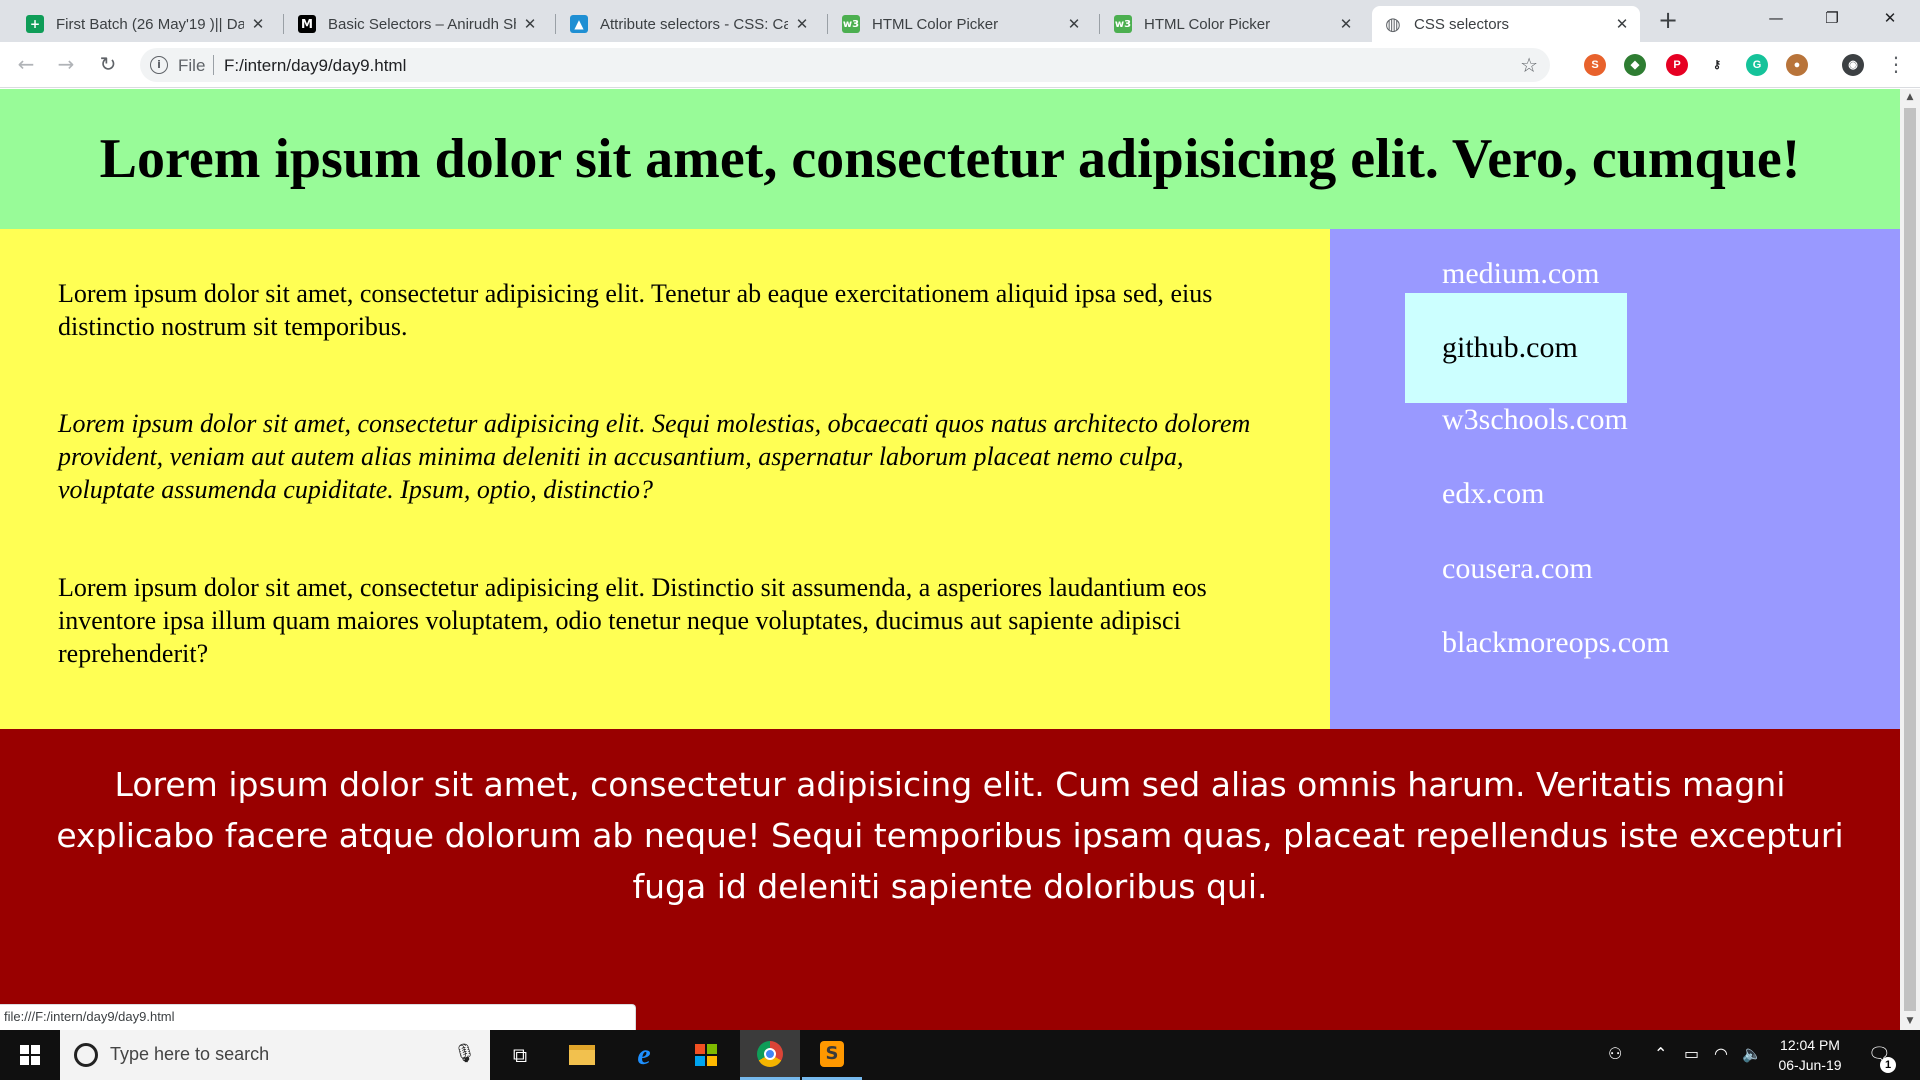  Describe the element at coordinates (520, 1055) in the screenshot. I see `task-view-icon: ⧉` at that location.